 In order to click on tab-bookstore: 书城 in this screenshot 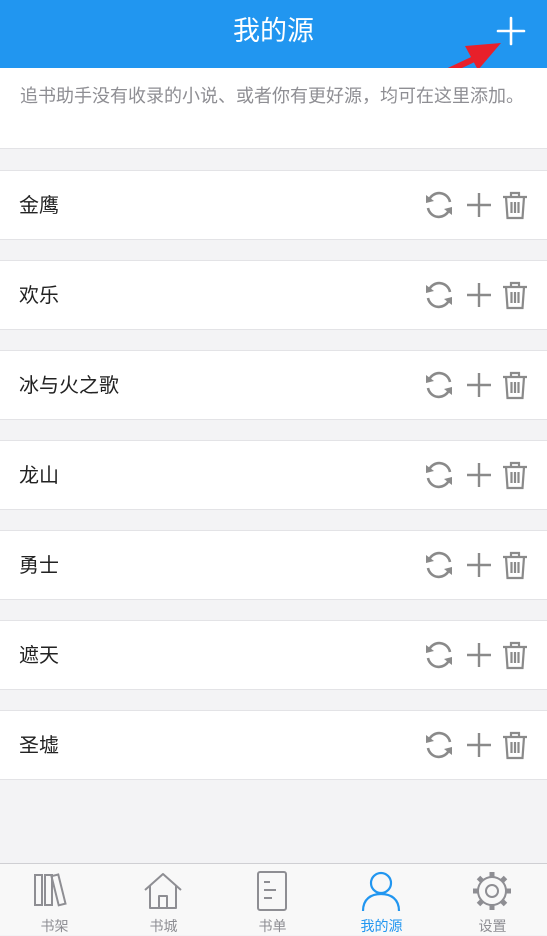, I will do `click(163, 900)`.